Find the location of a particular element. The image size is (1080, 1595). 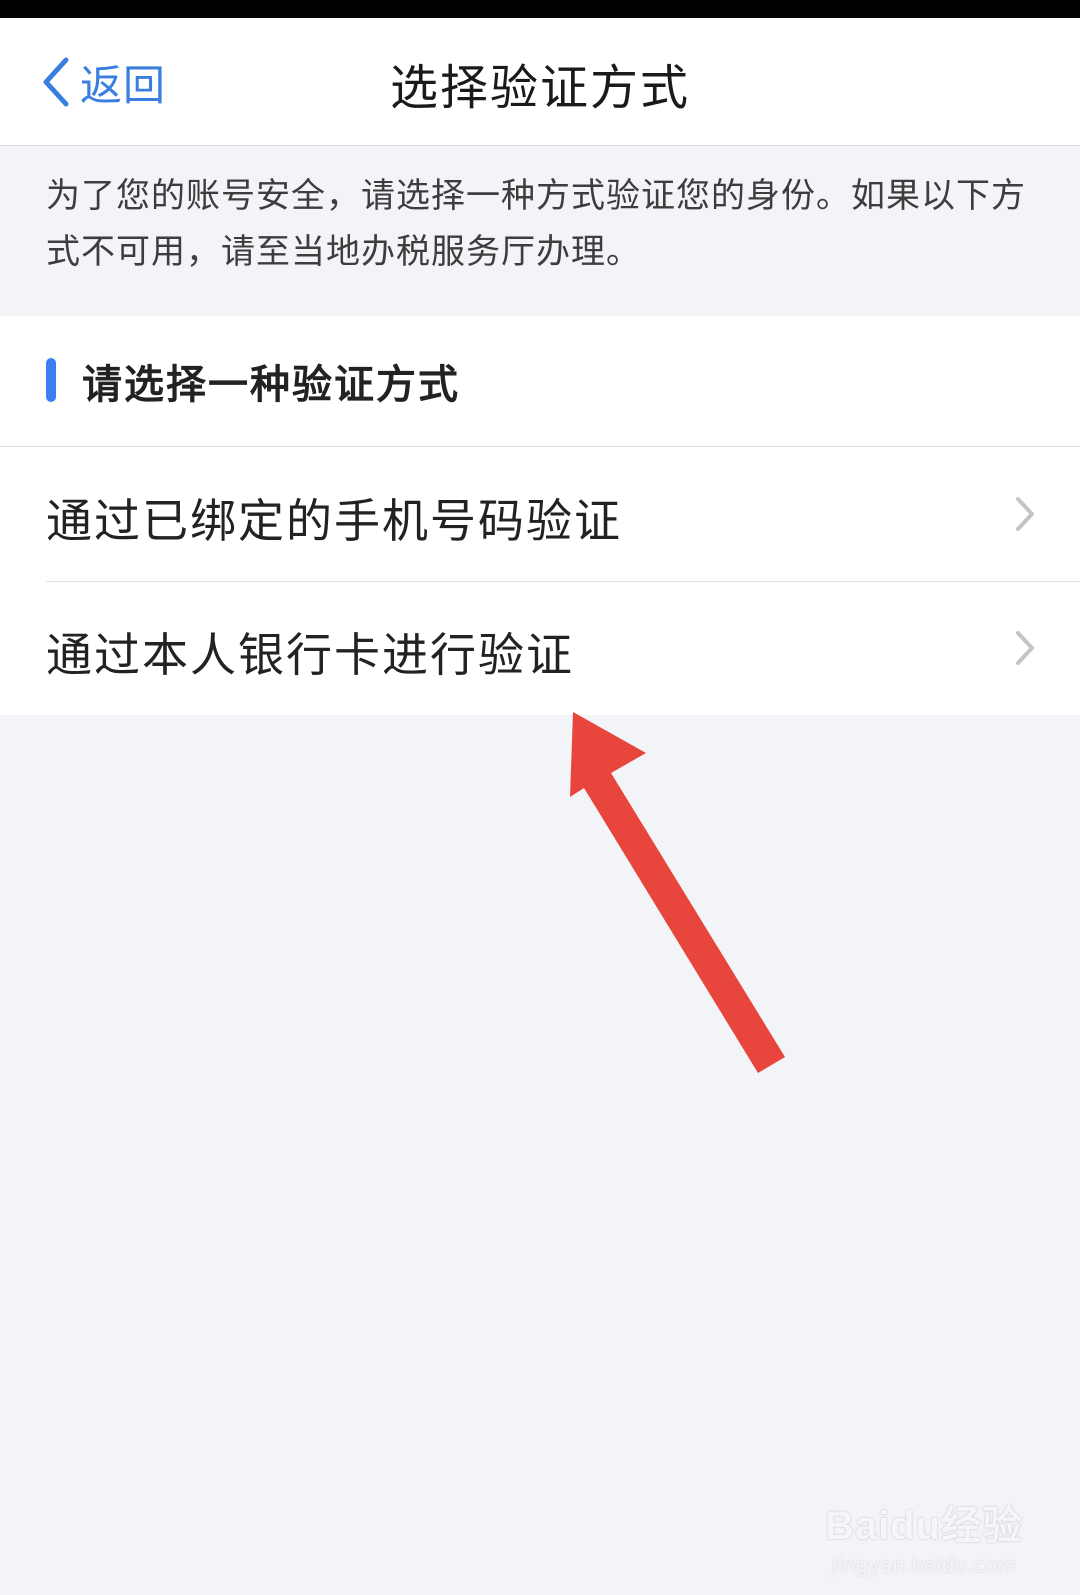

option-phone-verification: 通过已绑定的手机号码验证 is located at coordinates (540, 514).